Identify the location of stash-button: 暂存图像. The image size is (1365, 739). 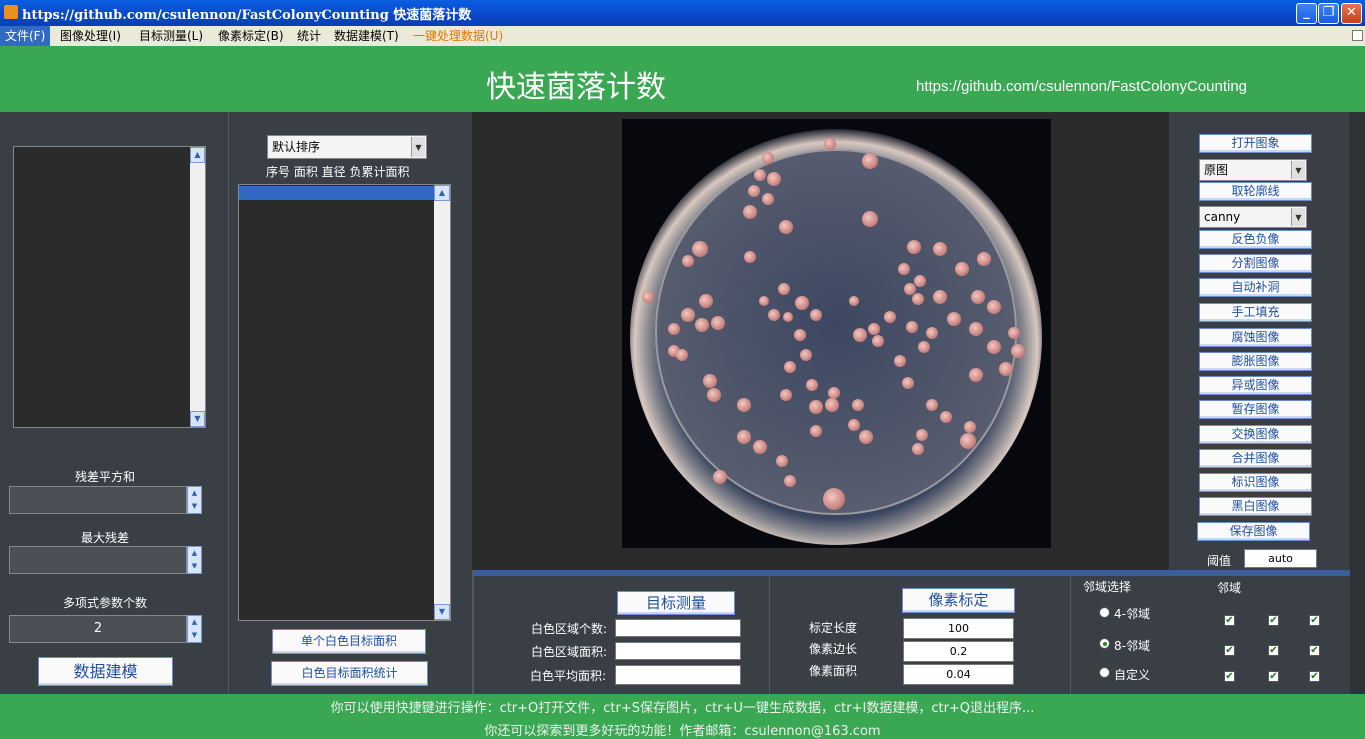
(1255, 409).